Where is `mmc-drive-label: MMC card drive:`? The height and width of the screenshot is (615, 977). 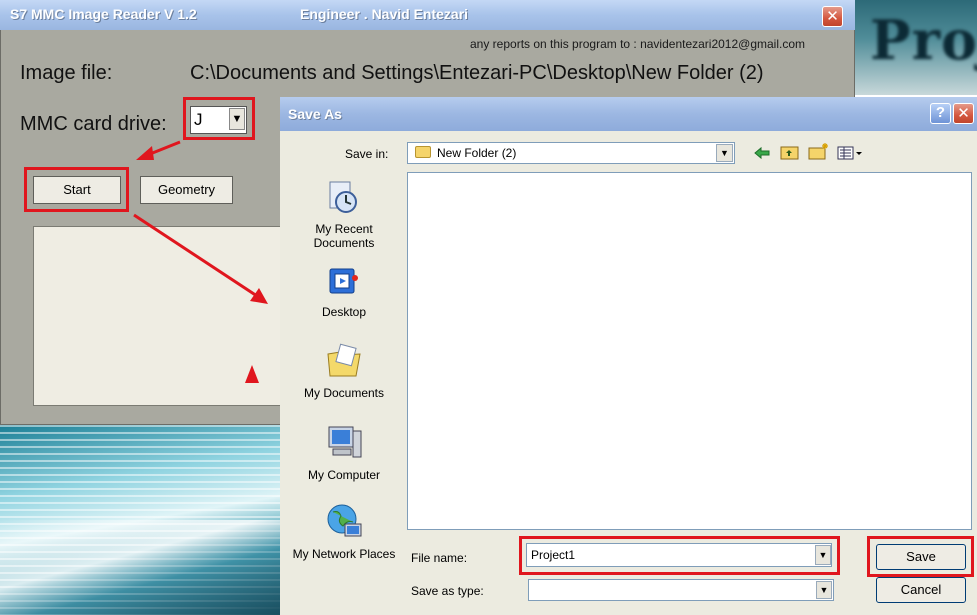 mmc-drive-label: MMC card drive: is located at coordinates (93, 124).